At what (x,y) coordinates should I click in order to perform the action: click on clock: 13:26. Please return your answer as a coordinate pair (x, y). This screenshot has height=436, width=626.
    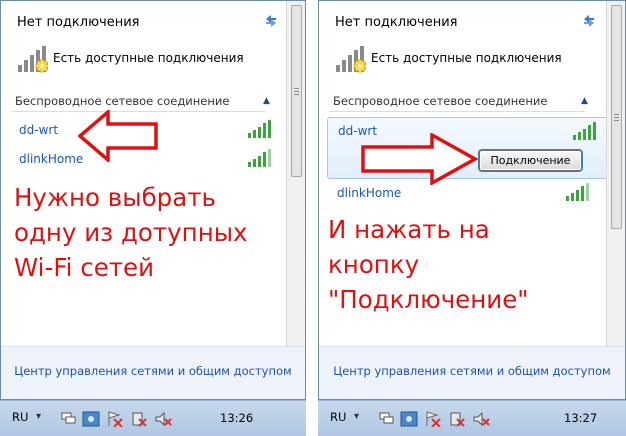
    Looking at the image, I should click on (236, 418).